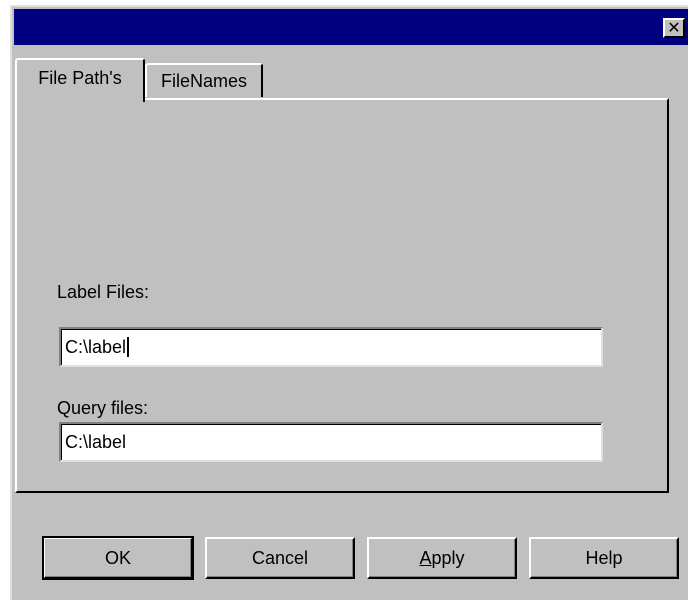 This screenshot has height=600, width=688. I want to click on tab-file-paths: File Path's, so click(80, 80).